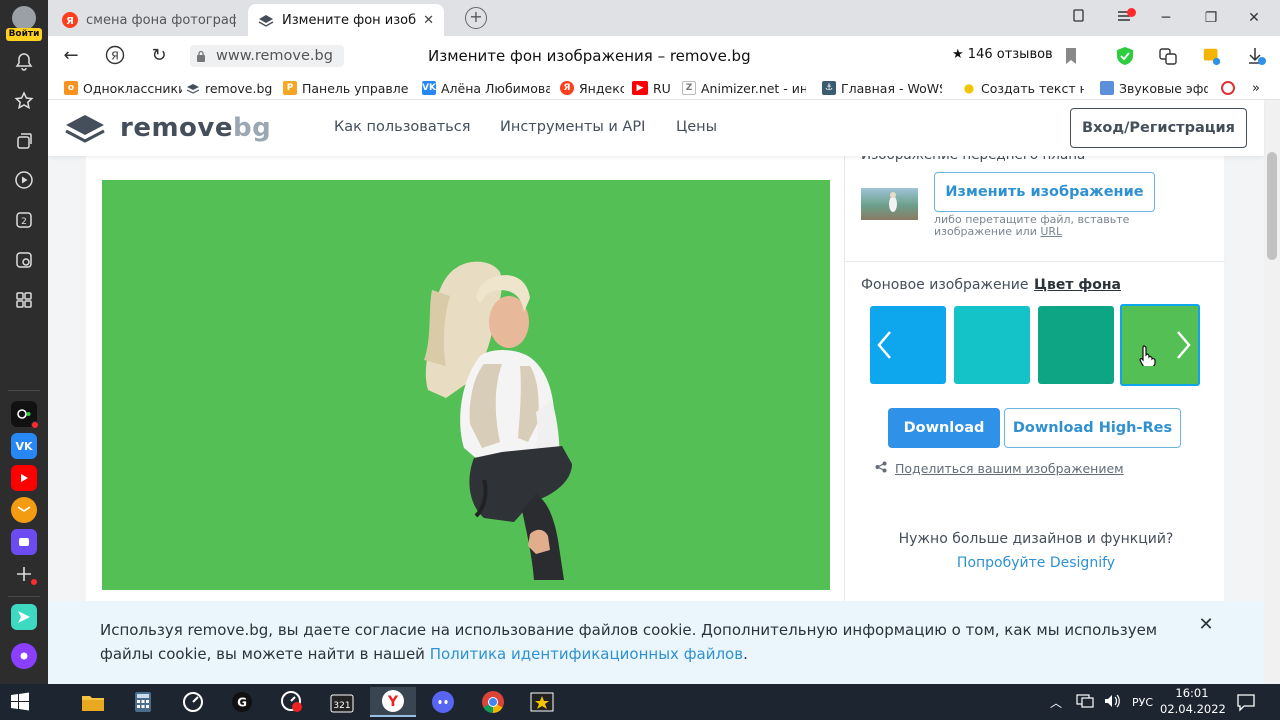 Image resolution: width=1280 pixels, height=720 pixels. Describe the element at coordinates (1154, 88) in the screenshot. I see `bookmark-item: Звуковые эффе` at that location.